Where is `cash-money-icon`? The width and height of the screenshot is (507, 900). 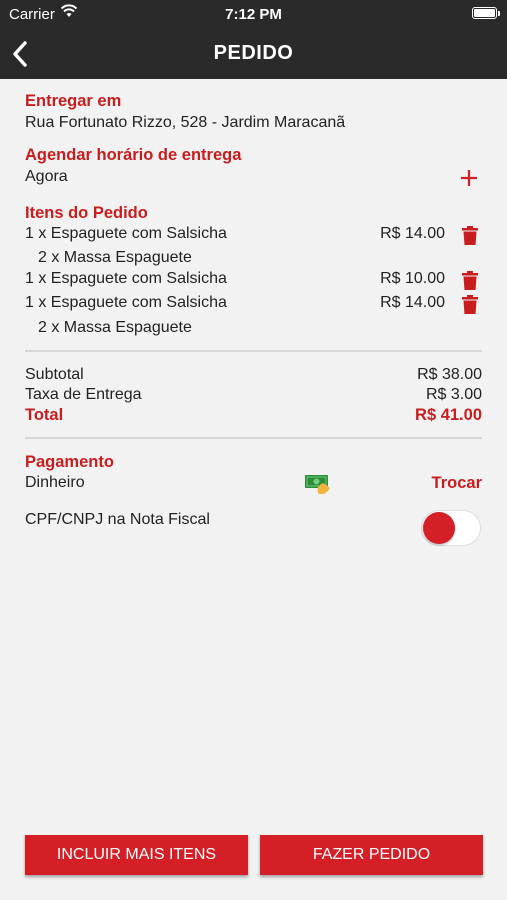 cash-money-icon is located at coordinates (317, 484).